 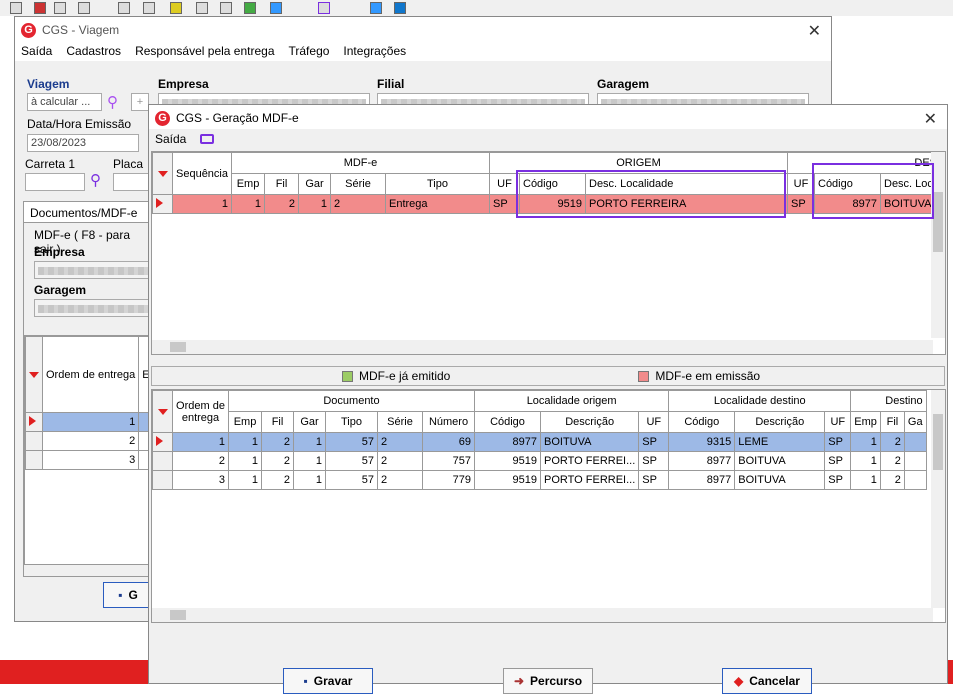 I want to click on tab-documentos-mdfe: Documentos/MDF-e, so click(x=88, y=212).